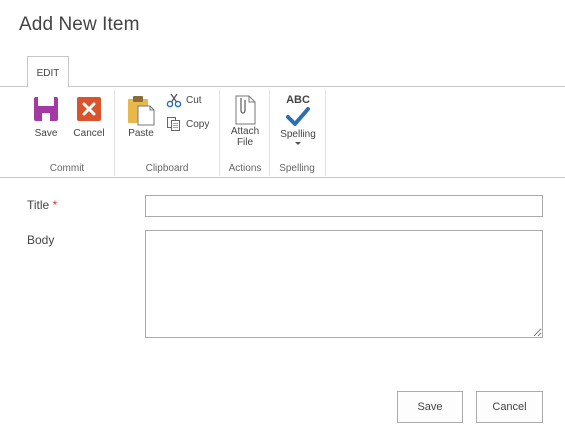  Describe the element at coordinates (55, 205) in the screenshot. I see `required-marker: *` at that location.